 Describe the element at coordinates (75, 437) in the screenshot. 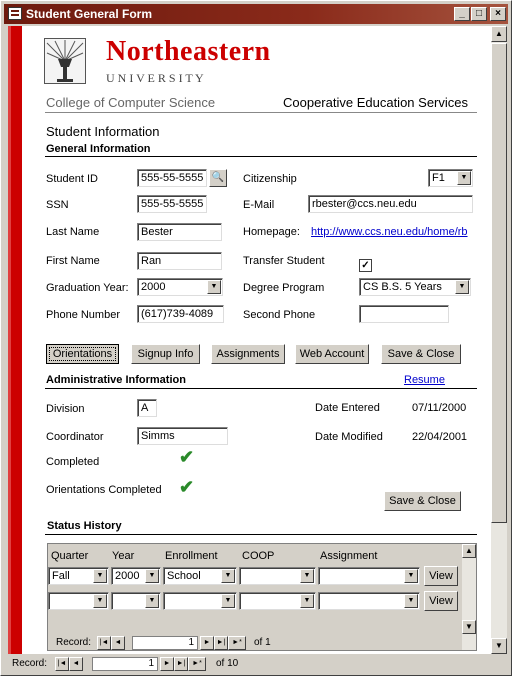

I see `coordinator-label: Coordinator` at that location.